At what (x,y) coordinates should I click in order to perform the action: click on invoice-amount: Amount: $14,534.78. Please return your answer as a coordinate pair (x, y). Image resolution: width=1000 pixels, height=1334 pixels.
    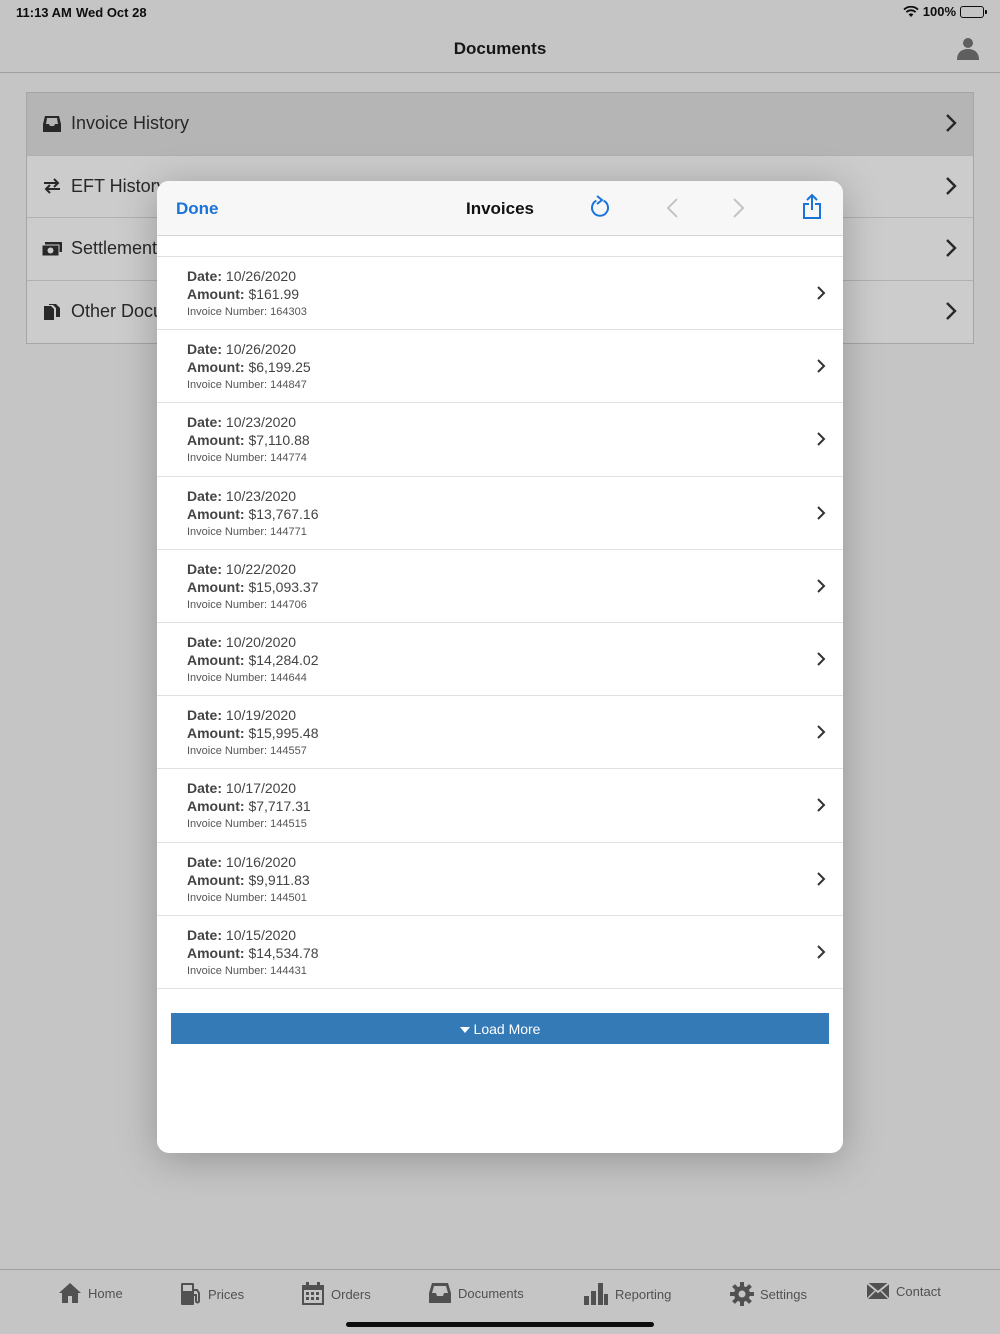
    Looking at the image, I should click on (515, 953).